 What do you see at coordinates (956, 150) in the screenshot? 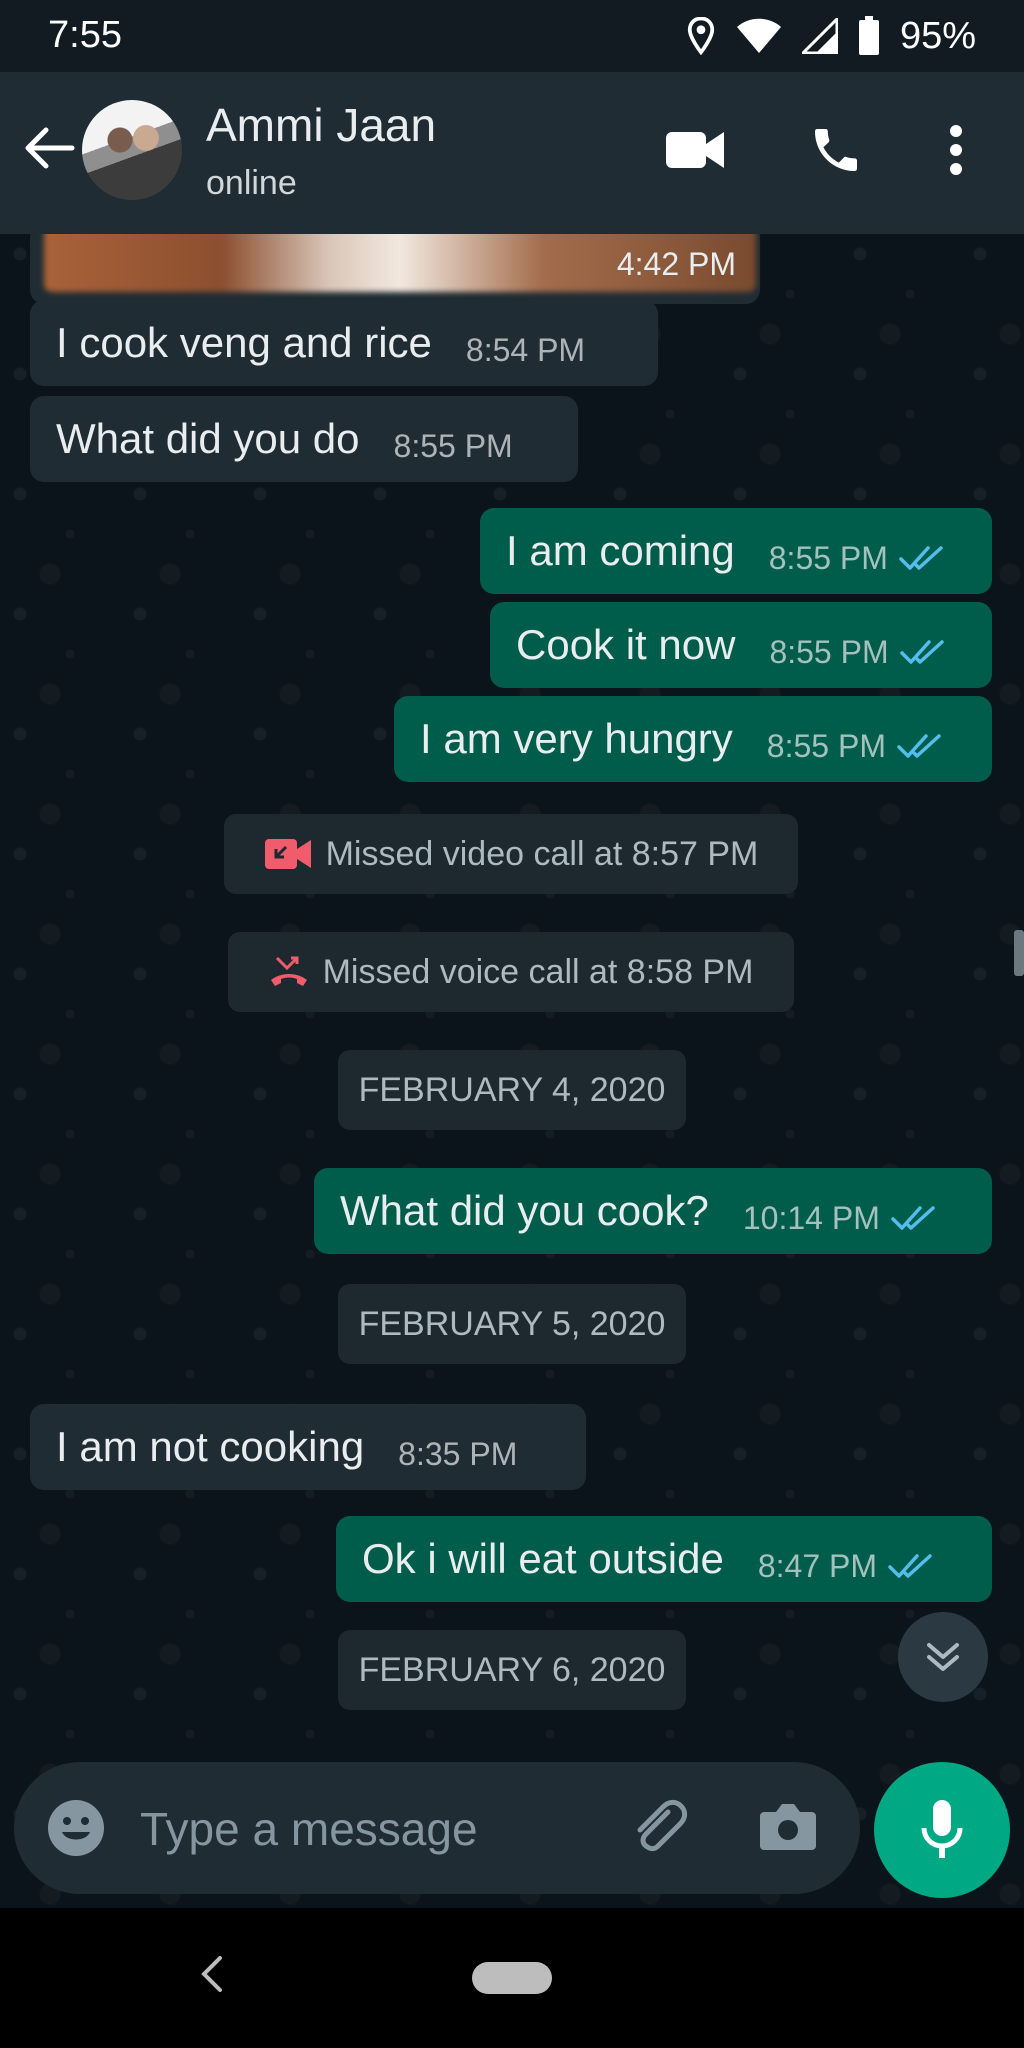
I see `more-options-icon` at bounding box center [956, 150].